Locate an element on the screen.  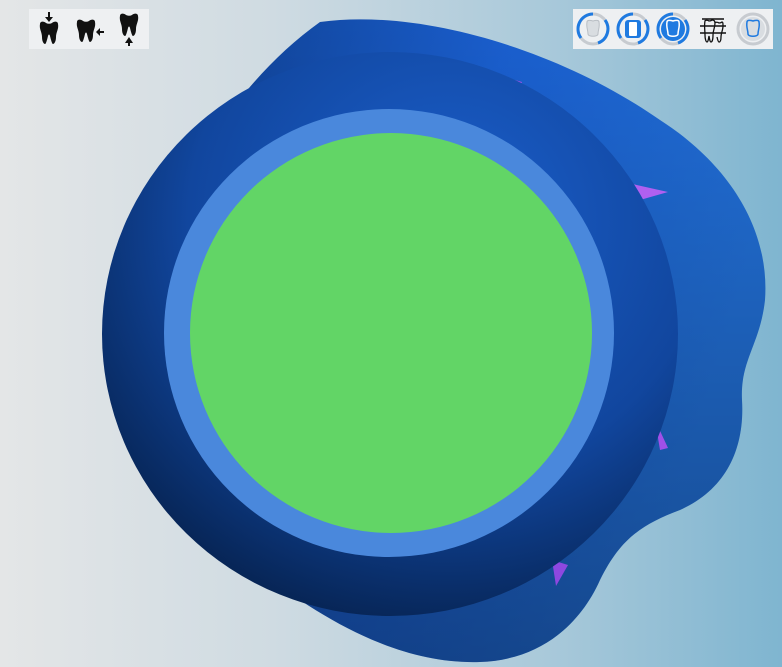
crown-solid-toggle-icon is located at coordinates (673, 29).